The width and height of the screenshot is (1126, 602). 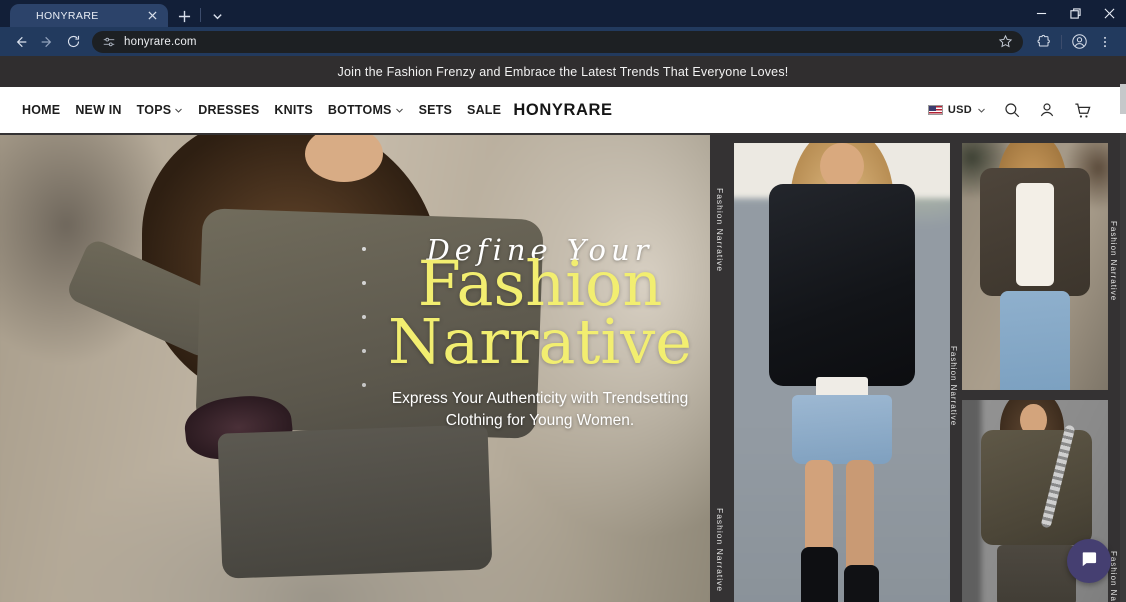 What do you see at coordinates (1035, 234) in the screenshot?
I see `model-tank-top` at bounding box center [1035, 234].